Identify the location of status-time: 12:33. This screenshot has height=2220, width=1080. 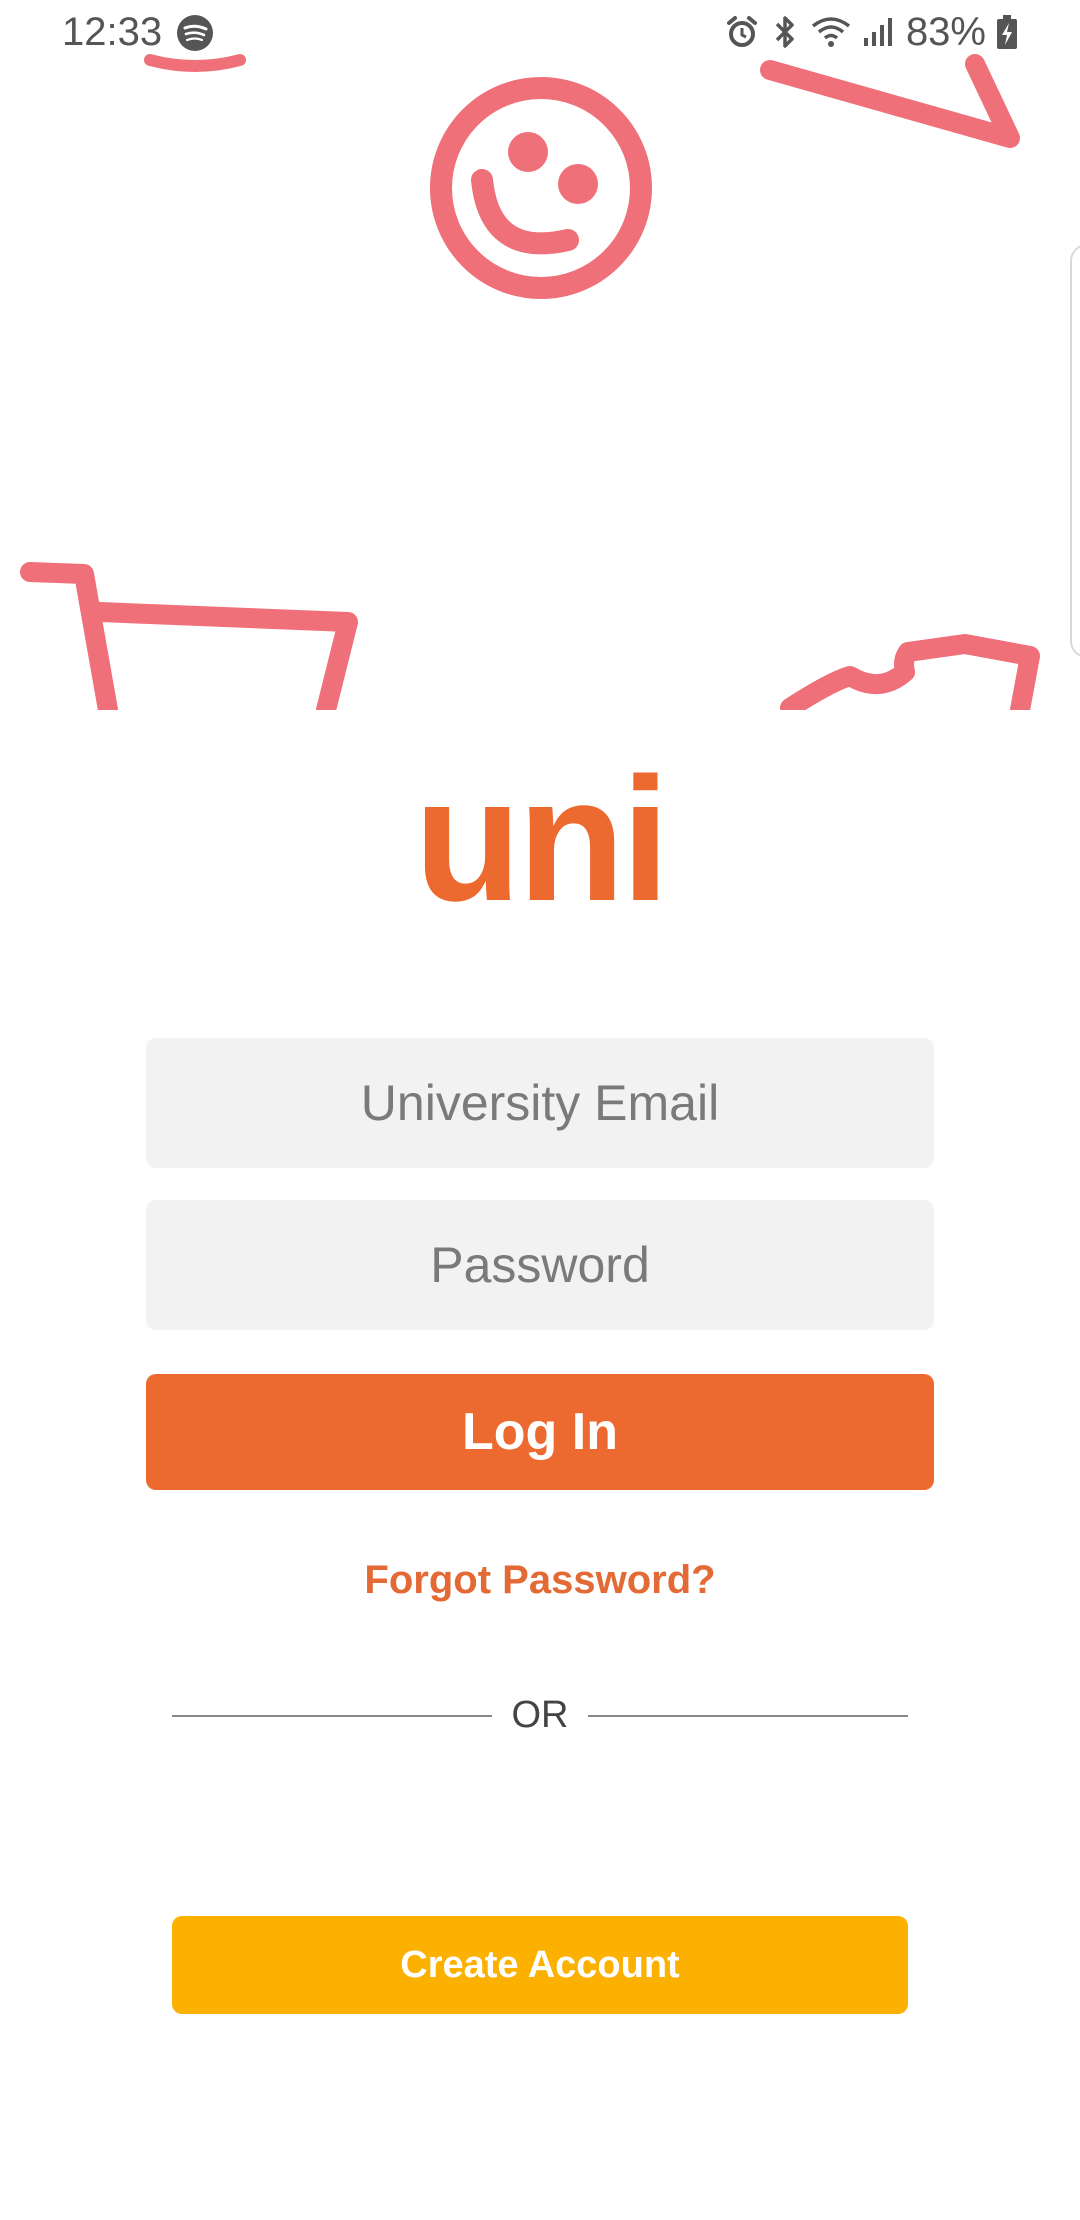
(112, 32).